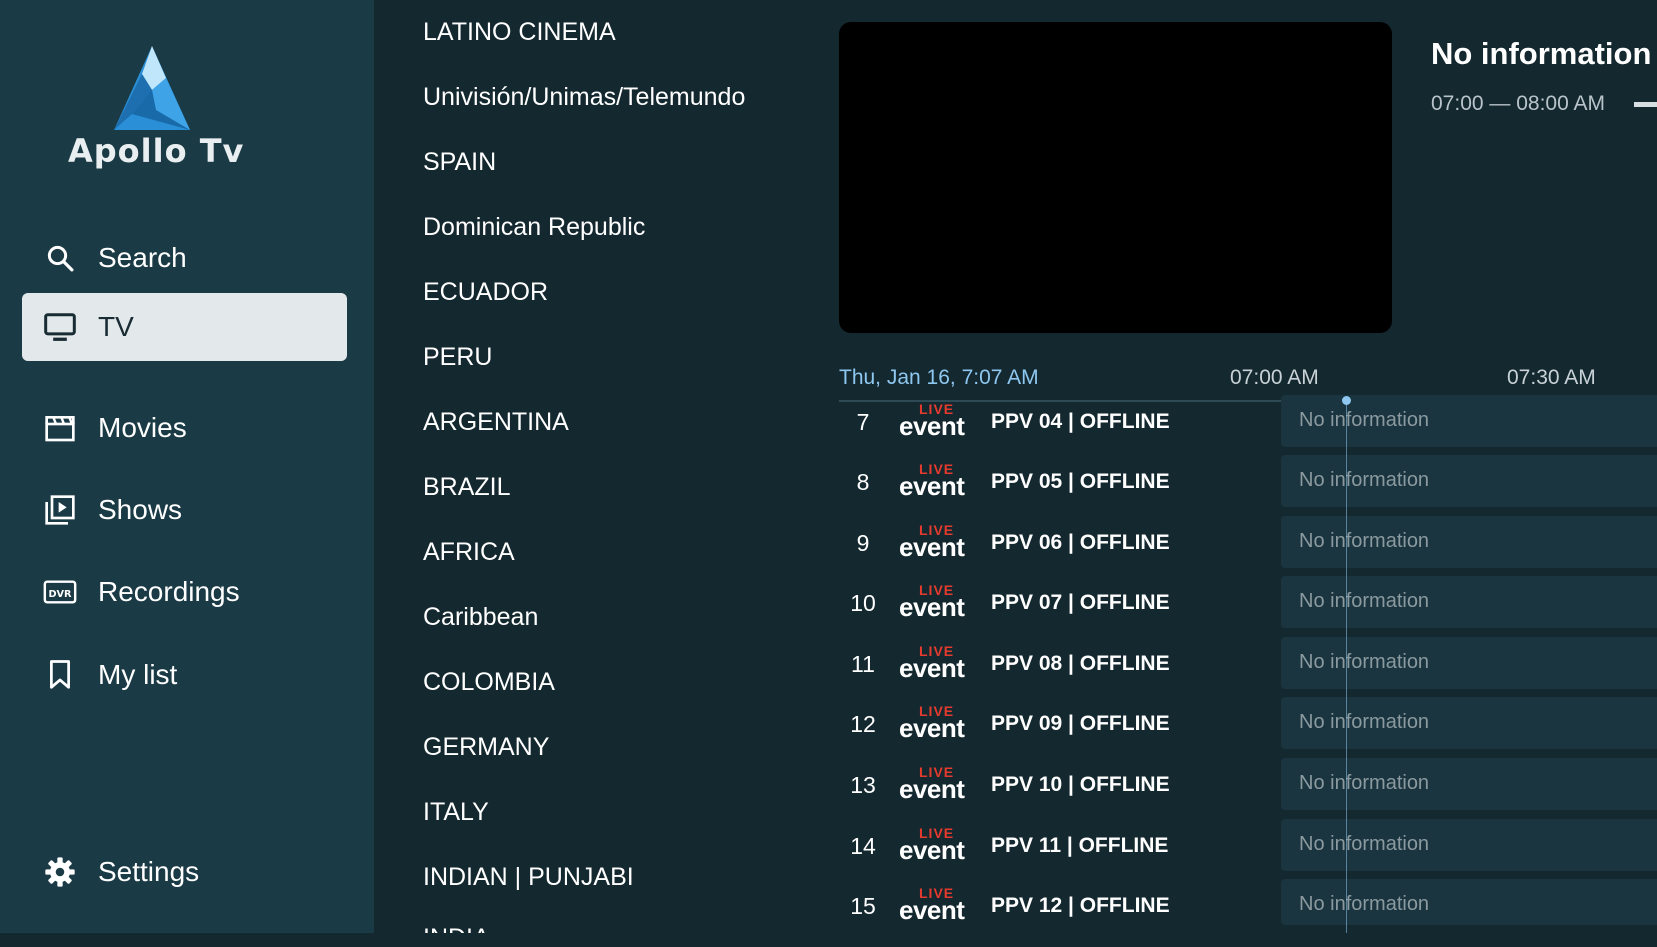  What do you see at coordinates (456, 928) in the screenshot?
I see `category-item: INDIA` at bounding box center [456, 928].